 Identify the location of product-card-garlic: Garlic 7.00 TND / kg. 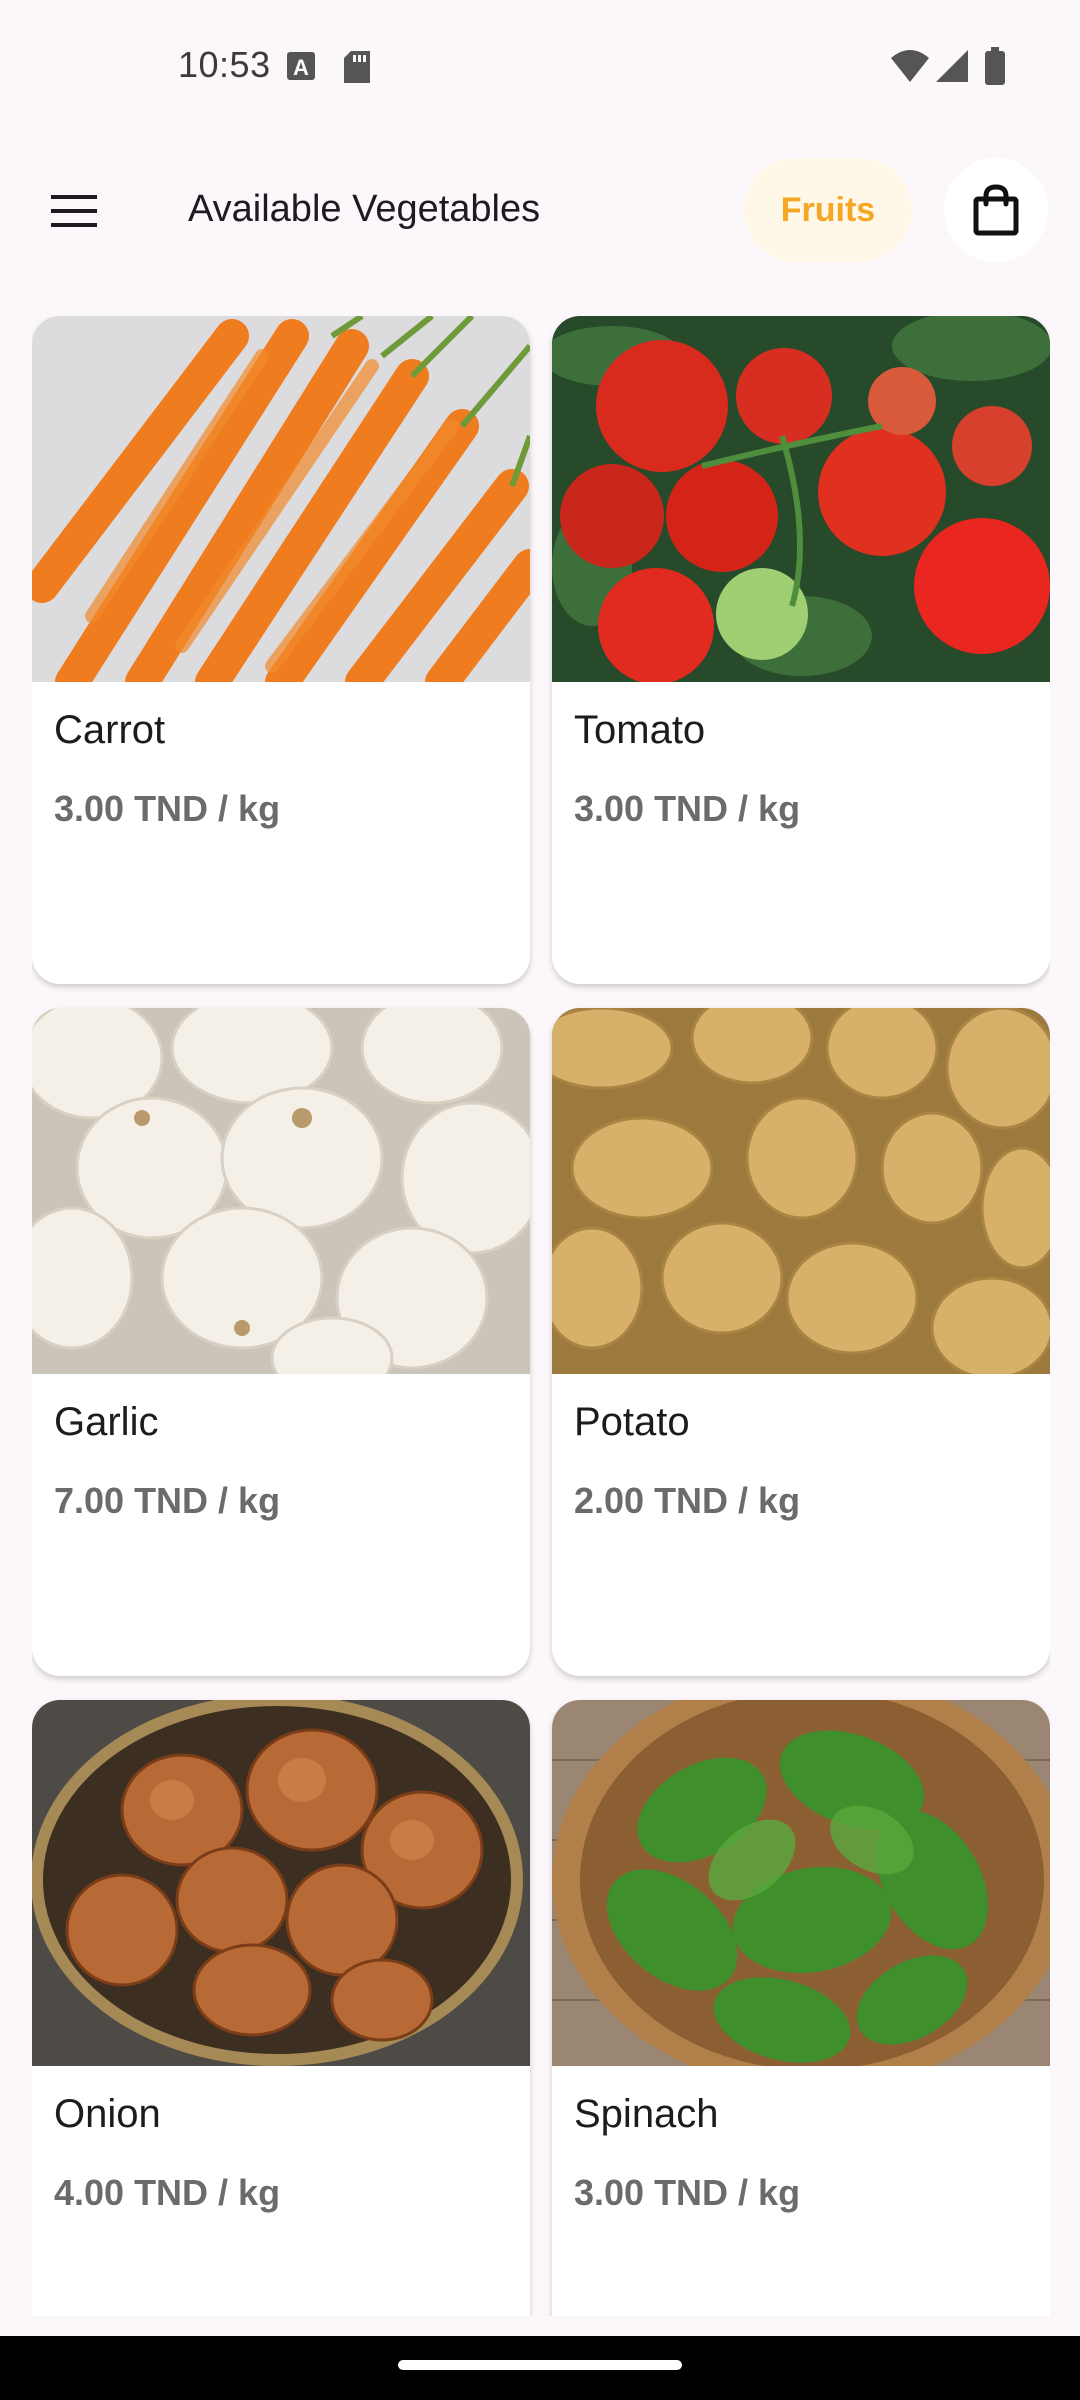
(281, 1342).